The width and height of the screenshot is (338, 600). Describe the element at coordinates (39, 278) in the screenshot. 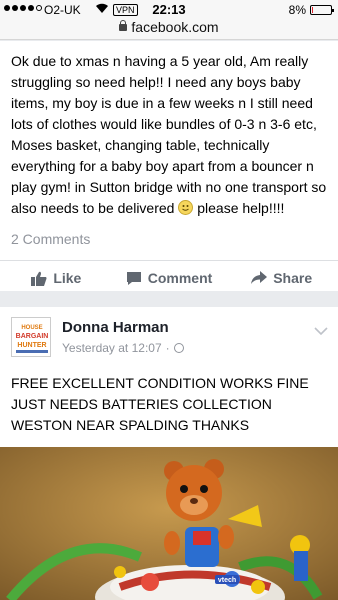

I see `thumbs-up-icon` at that location.